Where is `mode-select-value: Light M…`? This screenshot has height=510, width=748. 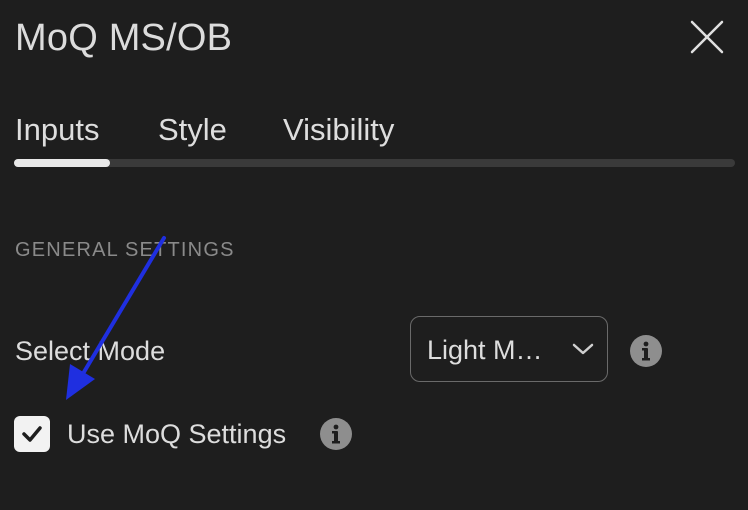 mode-select-value: Light M… is located at coordinates (485, 350).